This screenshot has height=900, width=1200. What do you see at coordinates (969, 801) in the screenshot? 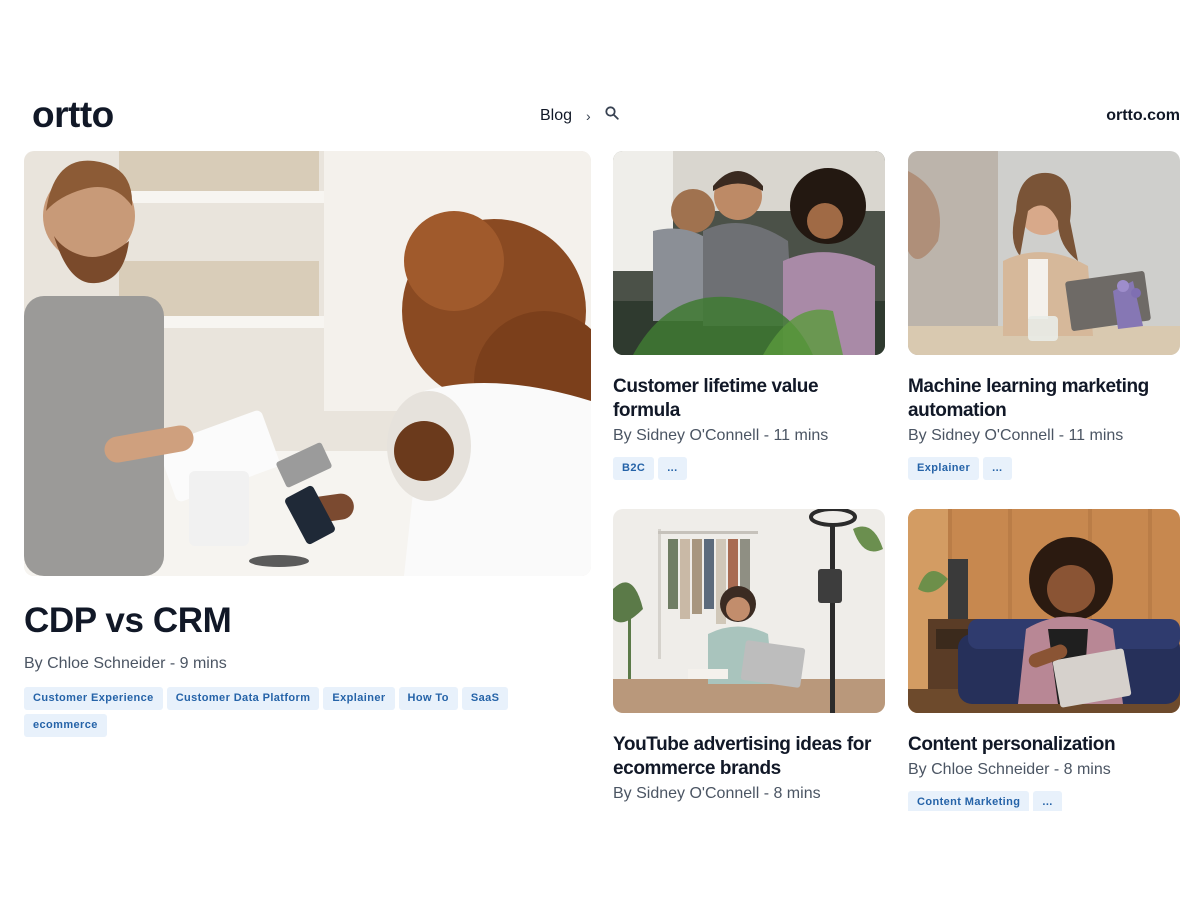
I see `tag-content-marketing: Content Marketing` at bounding box center [969, 801].